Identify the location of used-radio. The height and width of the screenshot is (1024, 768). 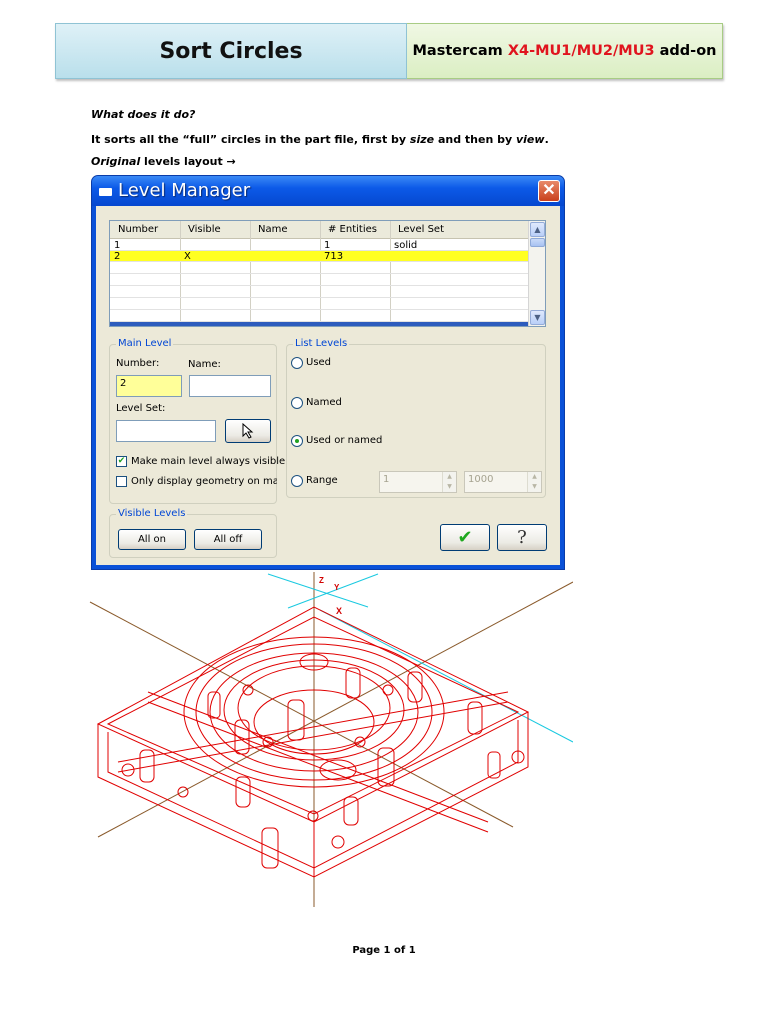
(297, 363).